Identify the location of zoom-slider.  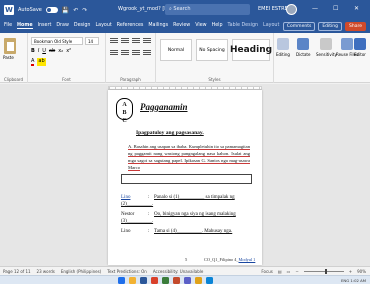
(323, 271).